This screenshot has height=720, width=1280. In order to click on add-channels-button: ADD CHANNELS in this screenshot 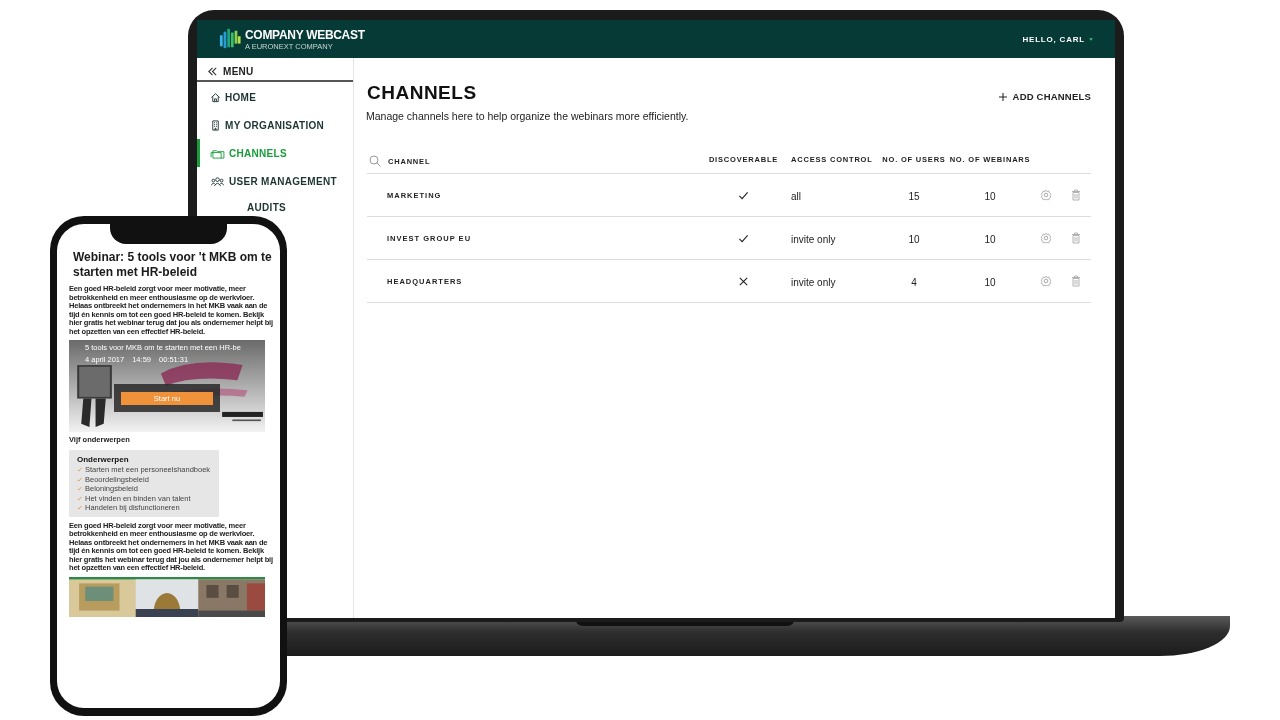, I will do `click(1044, 96)`.